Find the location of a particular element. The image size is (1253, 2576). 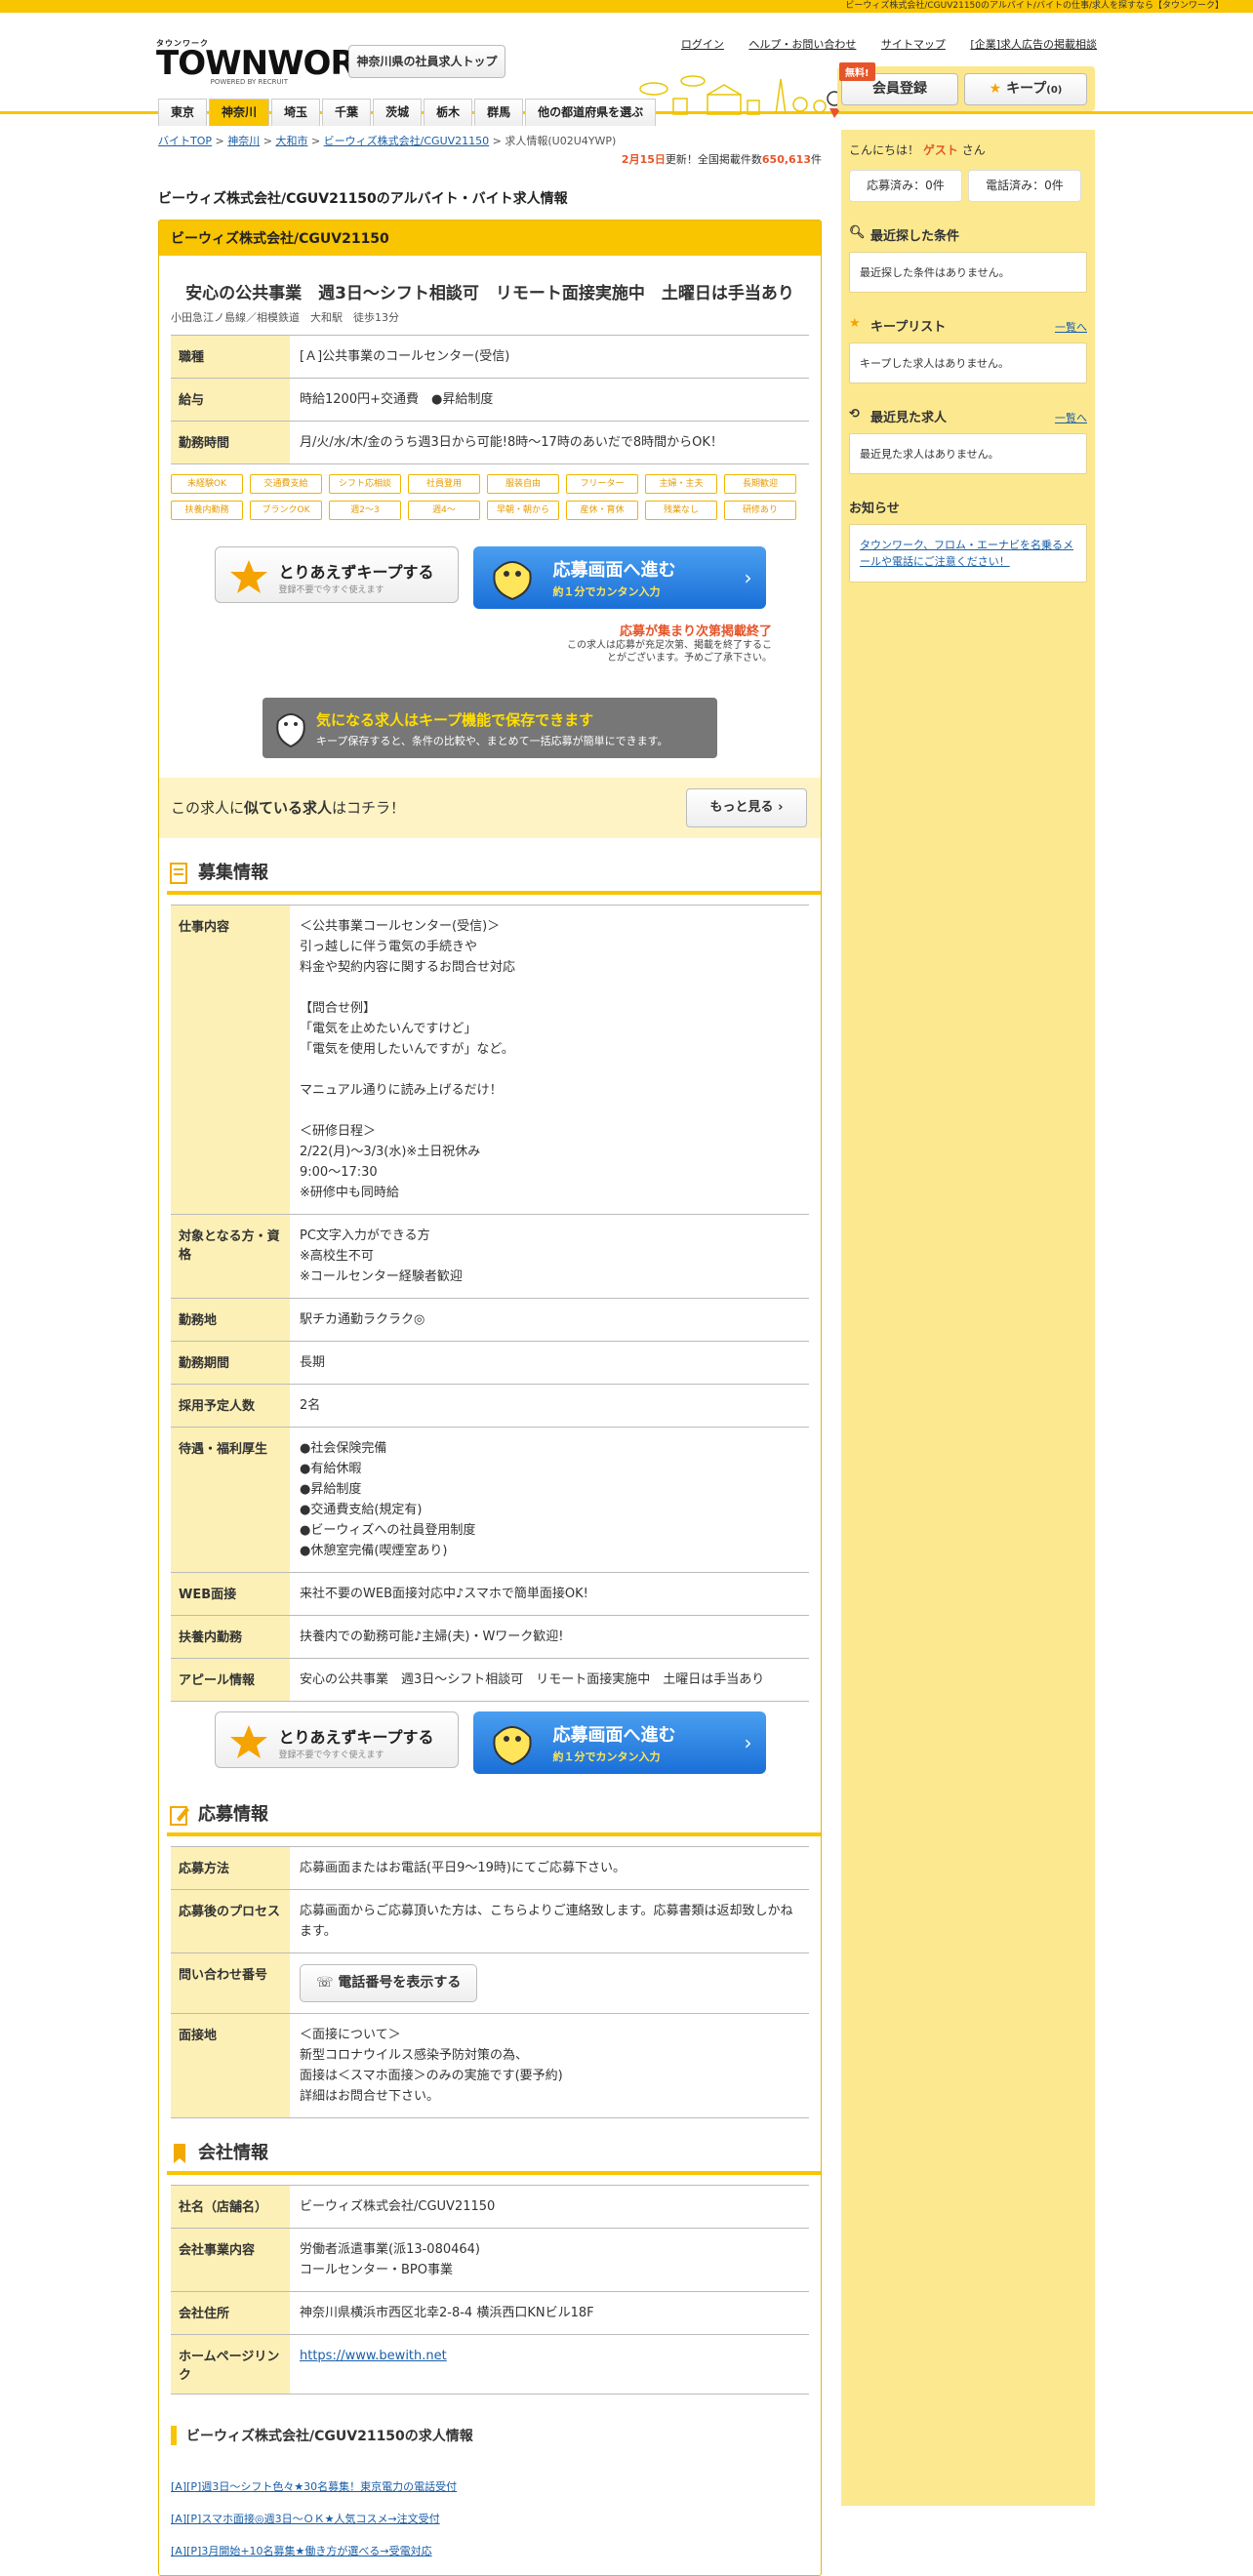

feature-tag: 週2～3 is located at coordinates (365, 510).